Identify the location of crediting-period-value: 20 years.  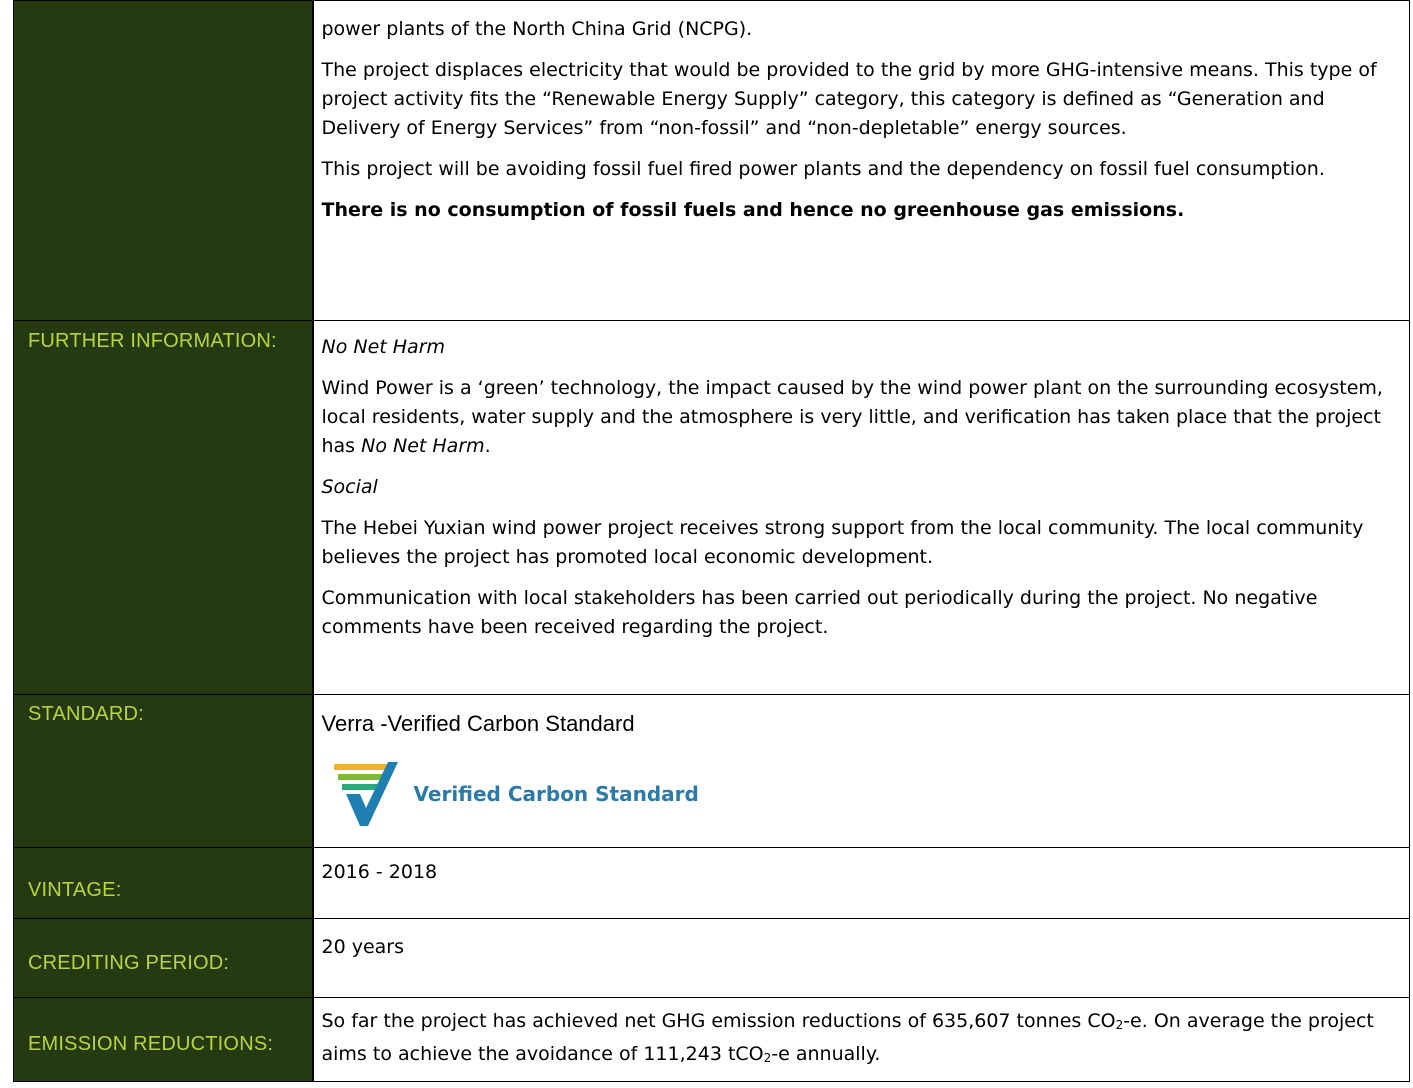
(861, 958).